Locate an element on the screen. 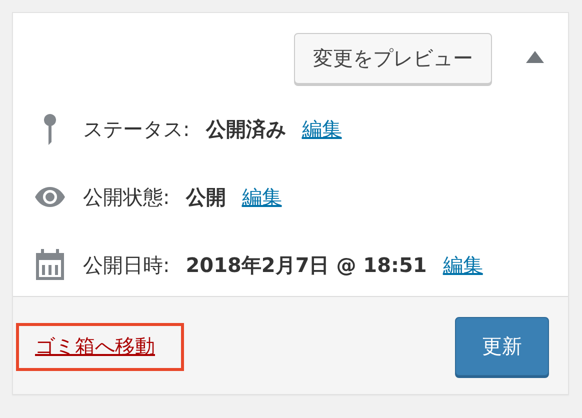 This screenshot has height=418, width=582. collapse-toggle-icon is located at coordinates (535, 57).